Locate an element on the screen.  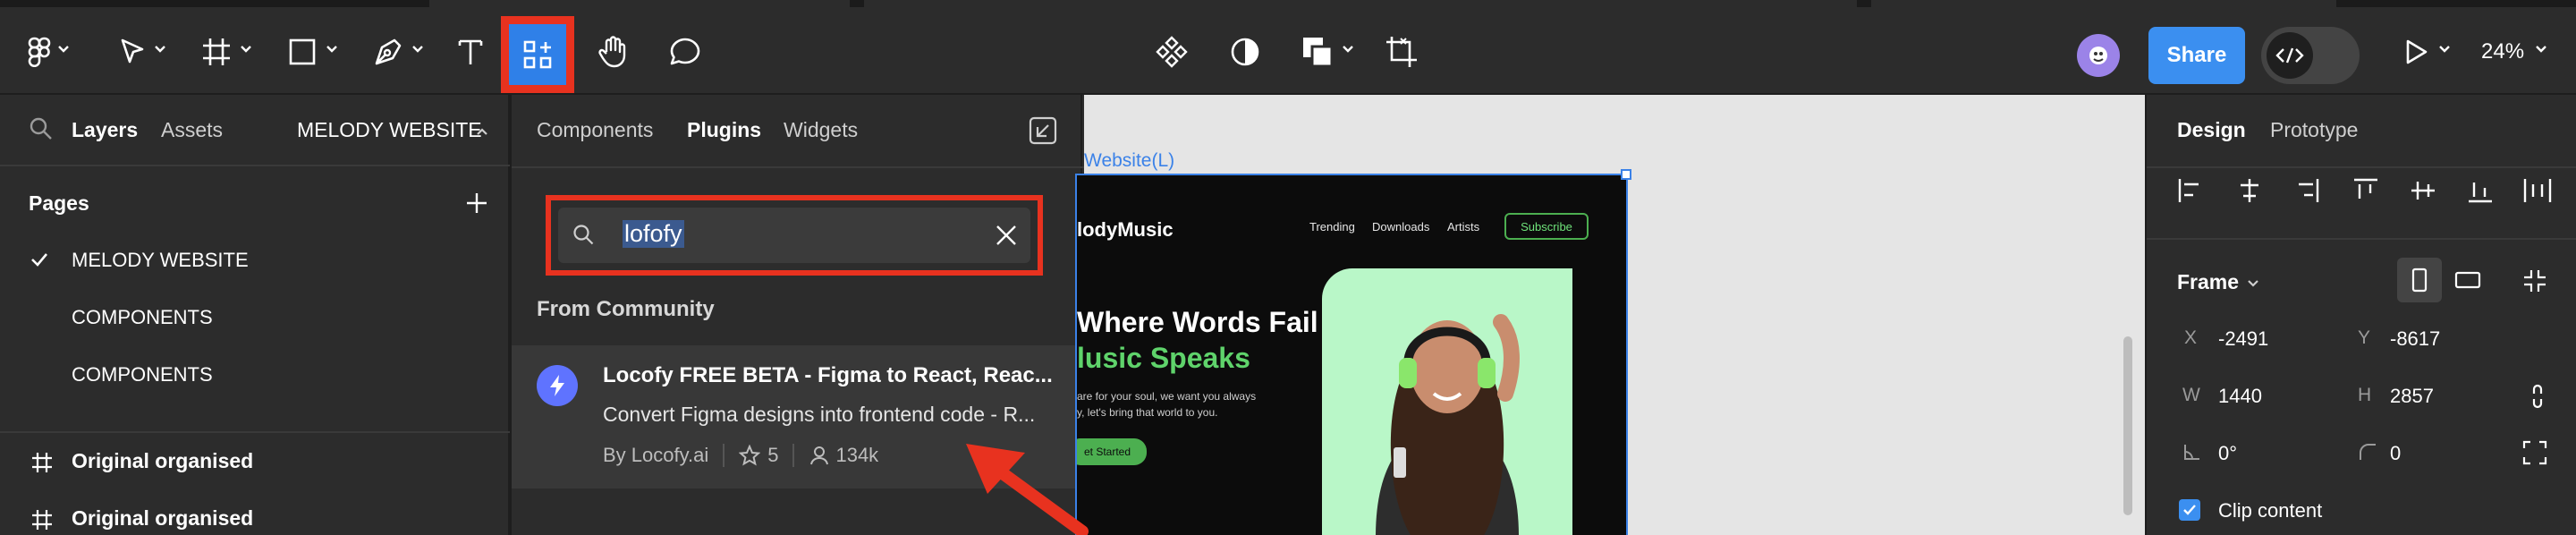
clear-search-icon is located at coordinates (1006, 235).